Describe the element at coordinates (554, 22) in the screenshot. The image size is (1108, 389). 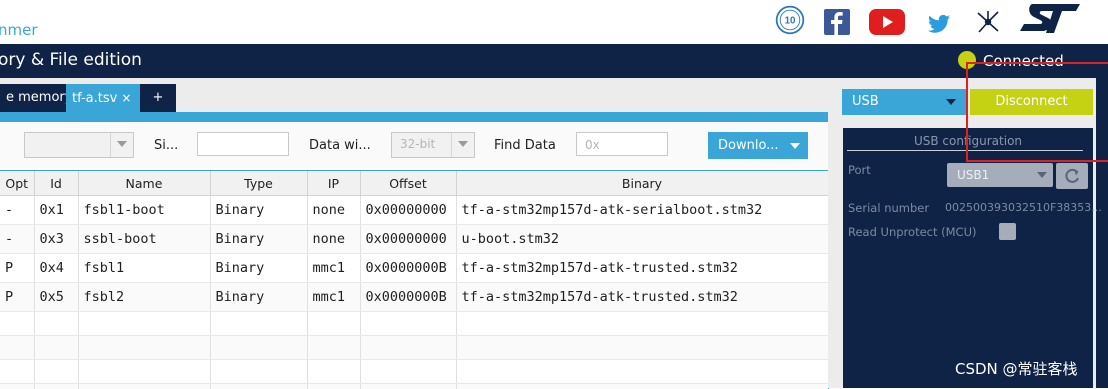
I see `brand-bar: nmer 10` at that location.